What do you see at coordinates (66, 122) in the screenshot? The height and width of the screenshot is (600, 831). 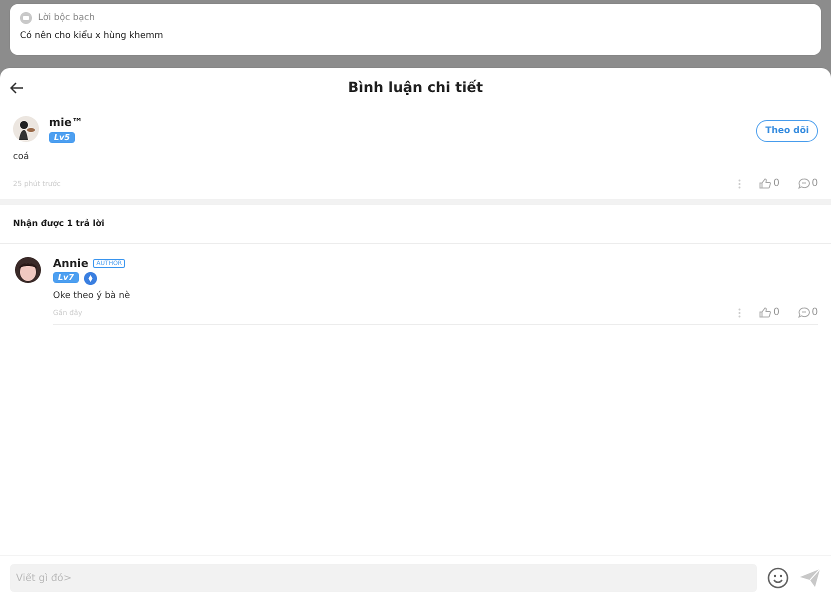 I see `author-name: mie™` at bounding box center [66, 122].